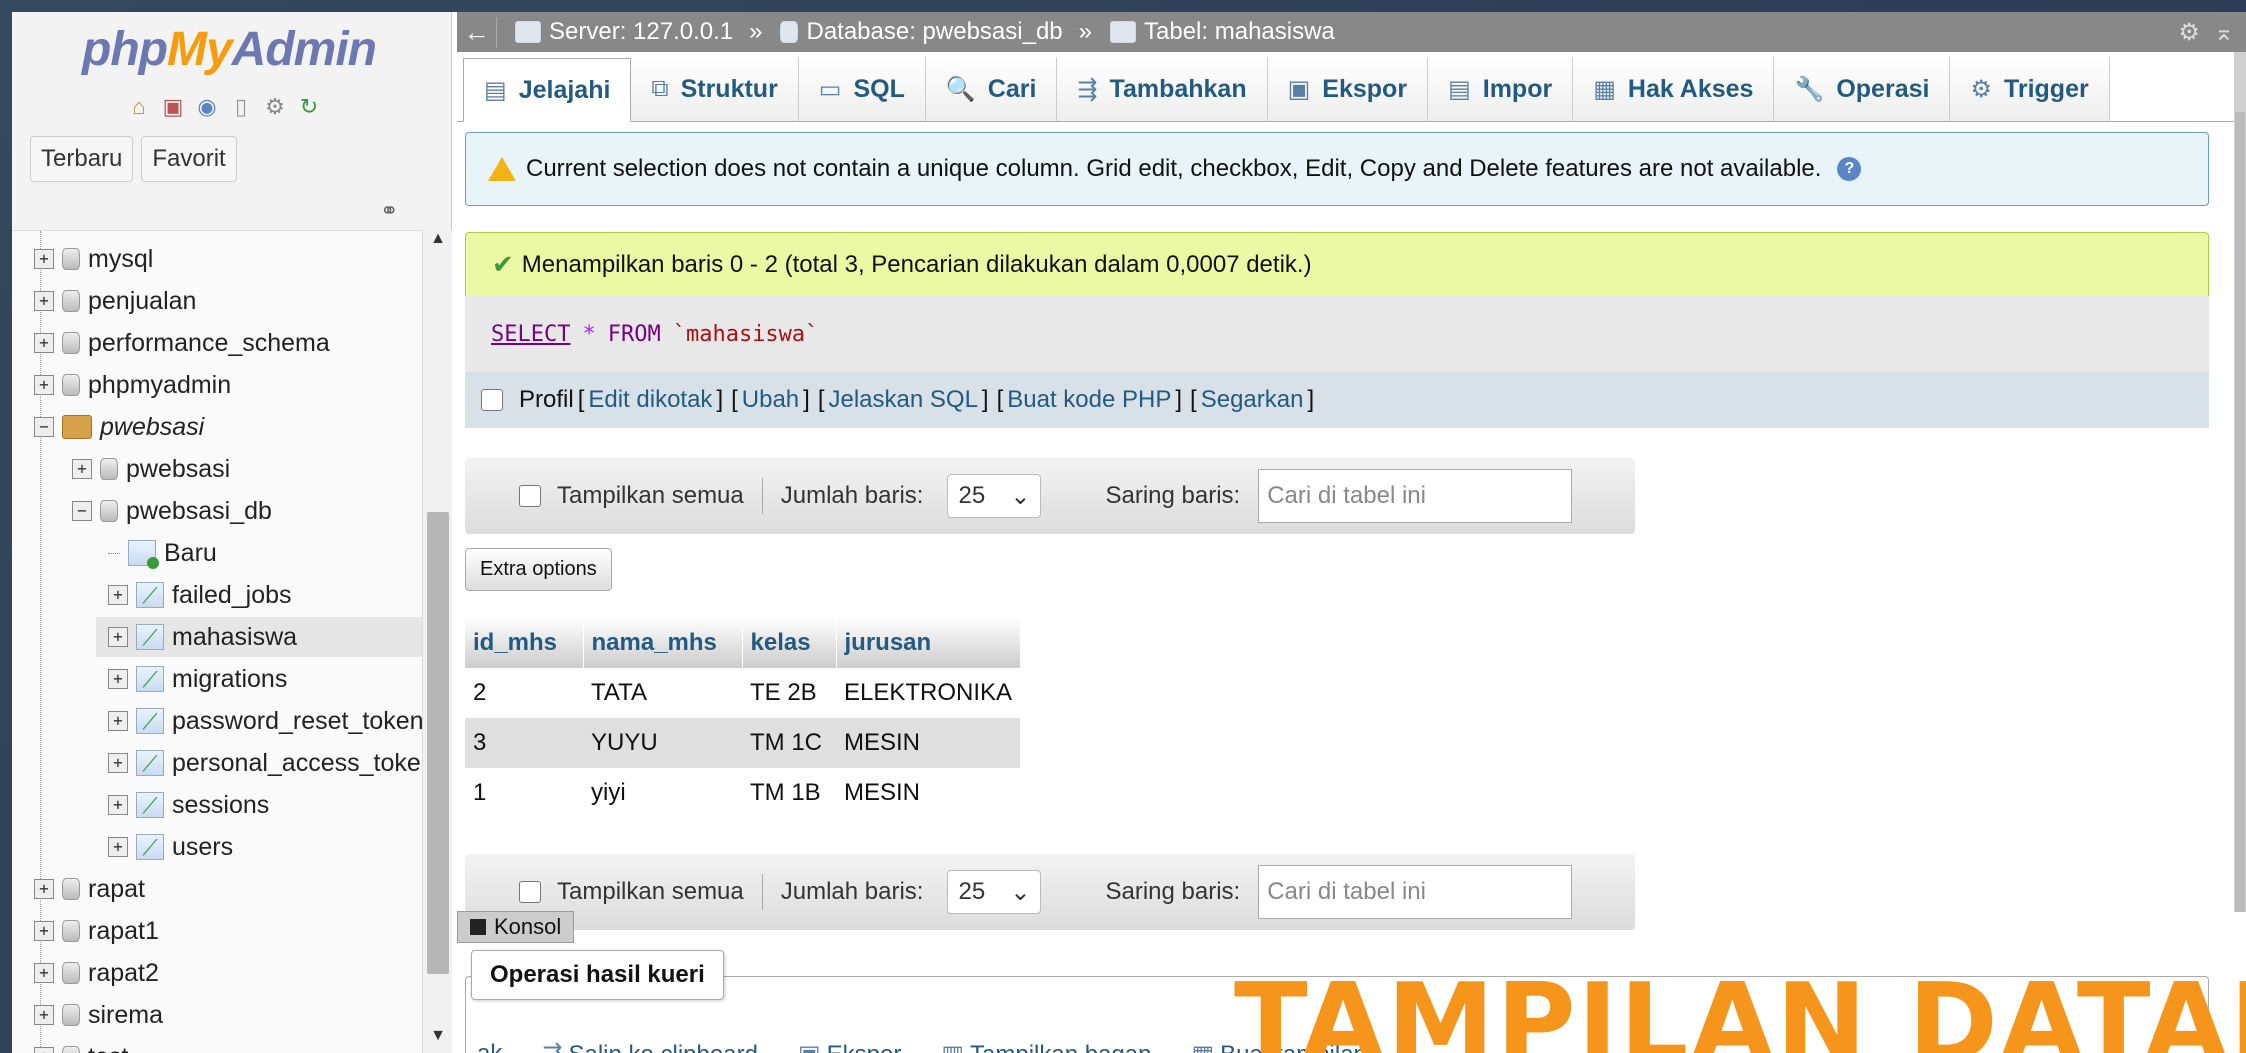 Image resolution: width=2246 pixels, height=1053 pixels. Describe the element at coordinates (1173, 495) in the screenshot. I see `filter-rows-label: Saring baris:` at that location.